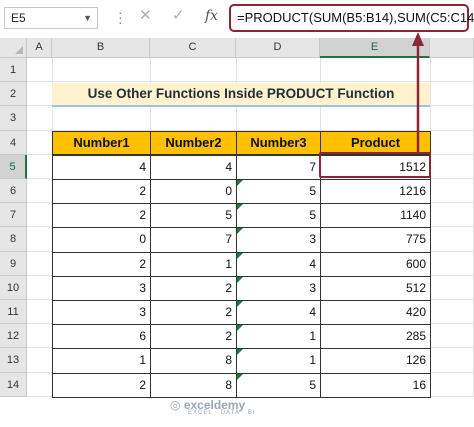 Image resolution: width=474 pixels, height=427 pixels. What do you see at coordinates (211, 16) in the screenshot?
I see `insert-function-icon: fx` at bounding box center [211, 16].